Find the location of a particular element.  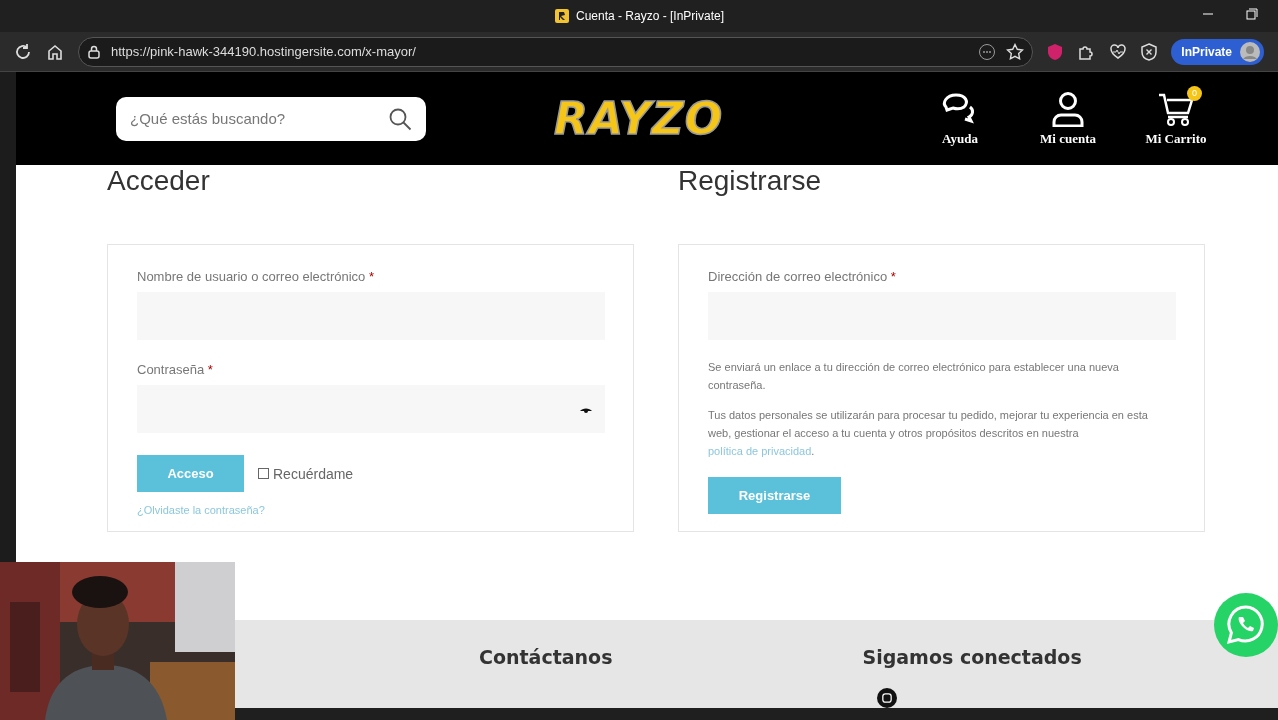

profile-button: InPrivate is located at coordinates (1217, 51).